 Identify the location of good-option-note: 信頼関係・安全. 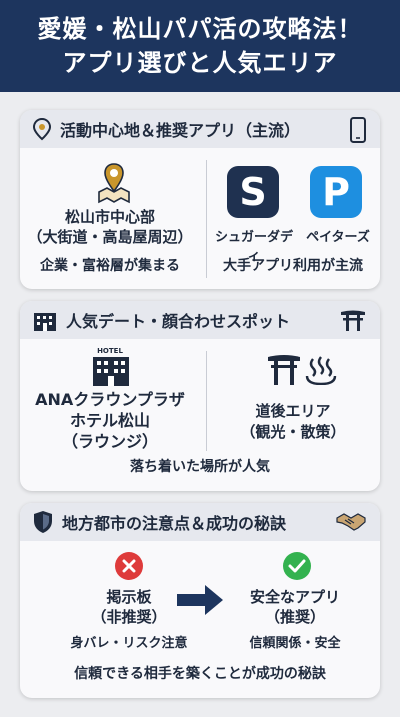
(295, 643).